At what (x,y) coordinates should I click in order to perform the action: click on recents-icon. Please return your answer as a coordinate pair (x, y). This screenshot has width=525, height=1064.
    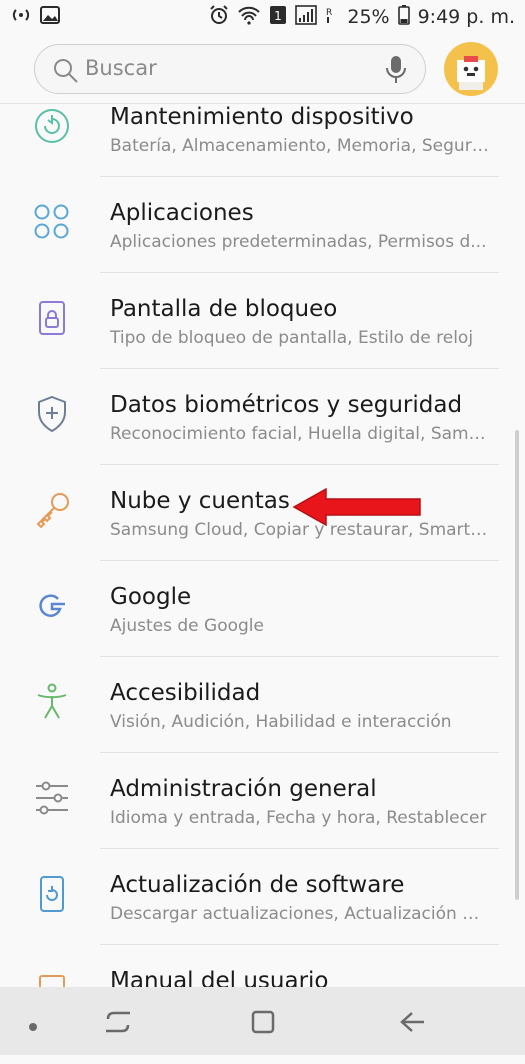
    Looking at the image, I should click on (118, 1024).